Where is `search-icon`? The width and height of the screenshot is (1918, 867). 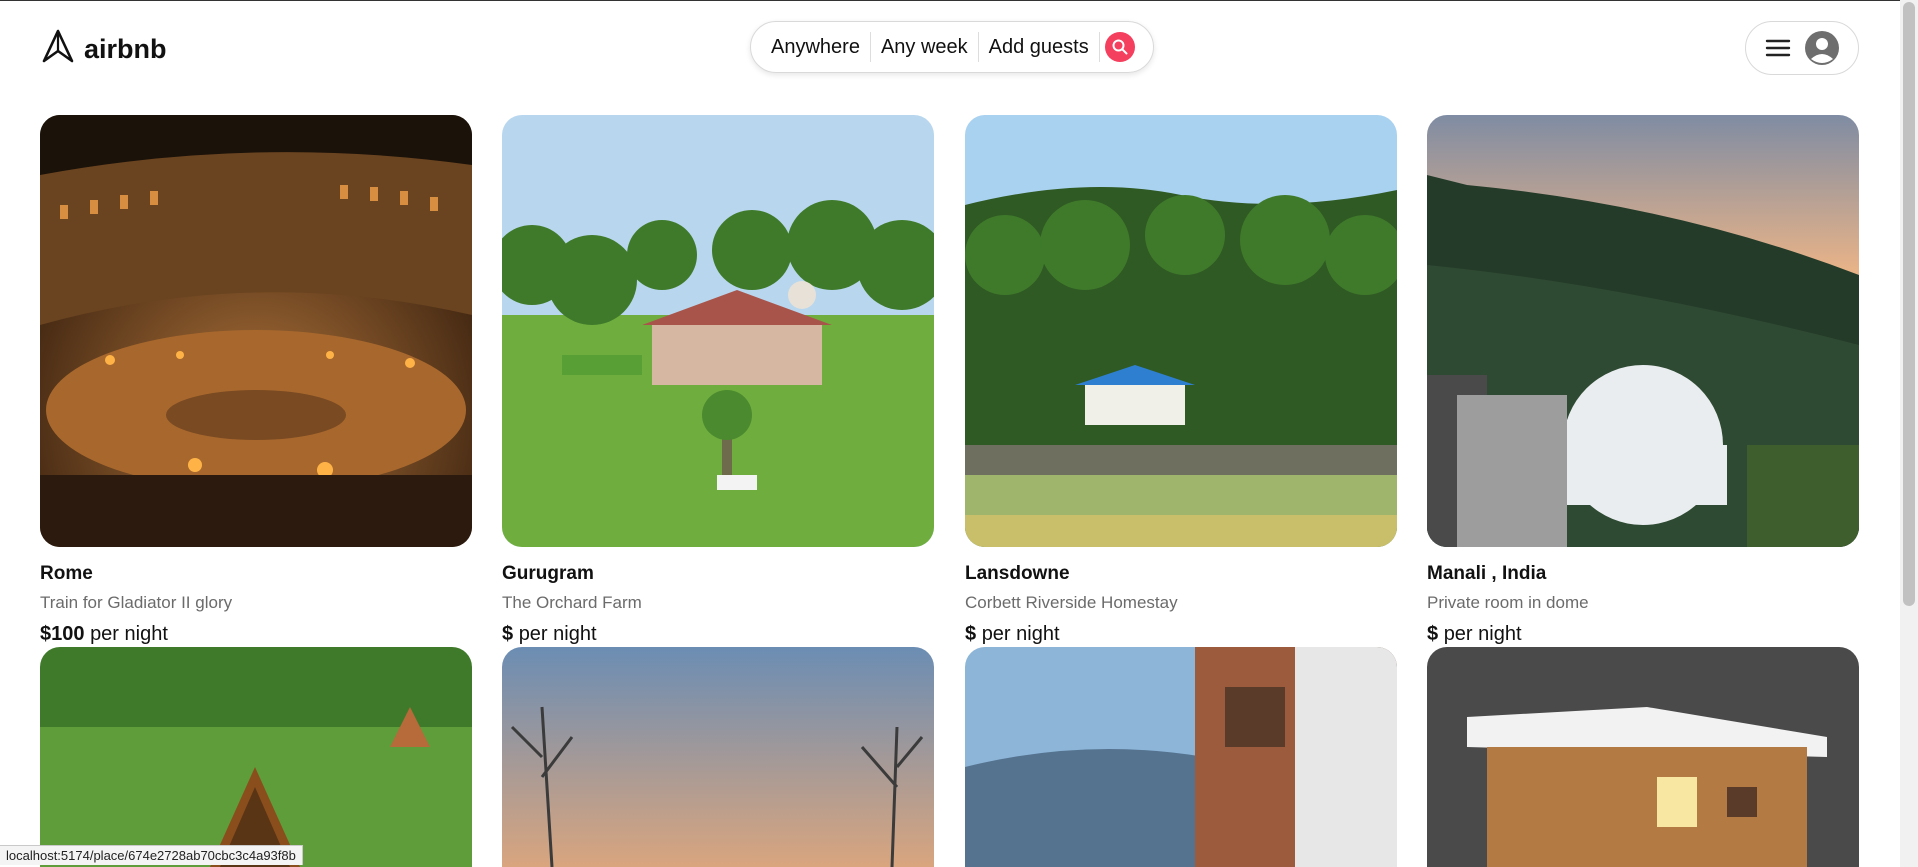
search-icon is located at coordinates (1120, 47).